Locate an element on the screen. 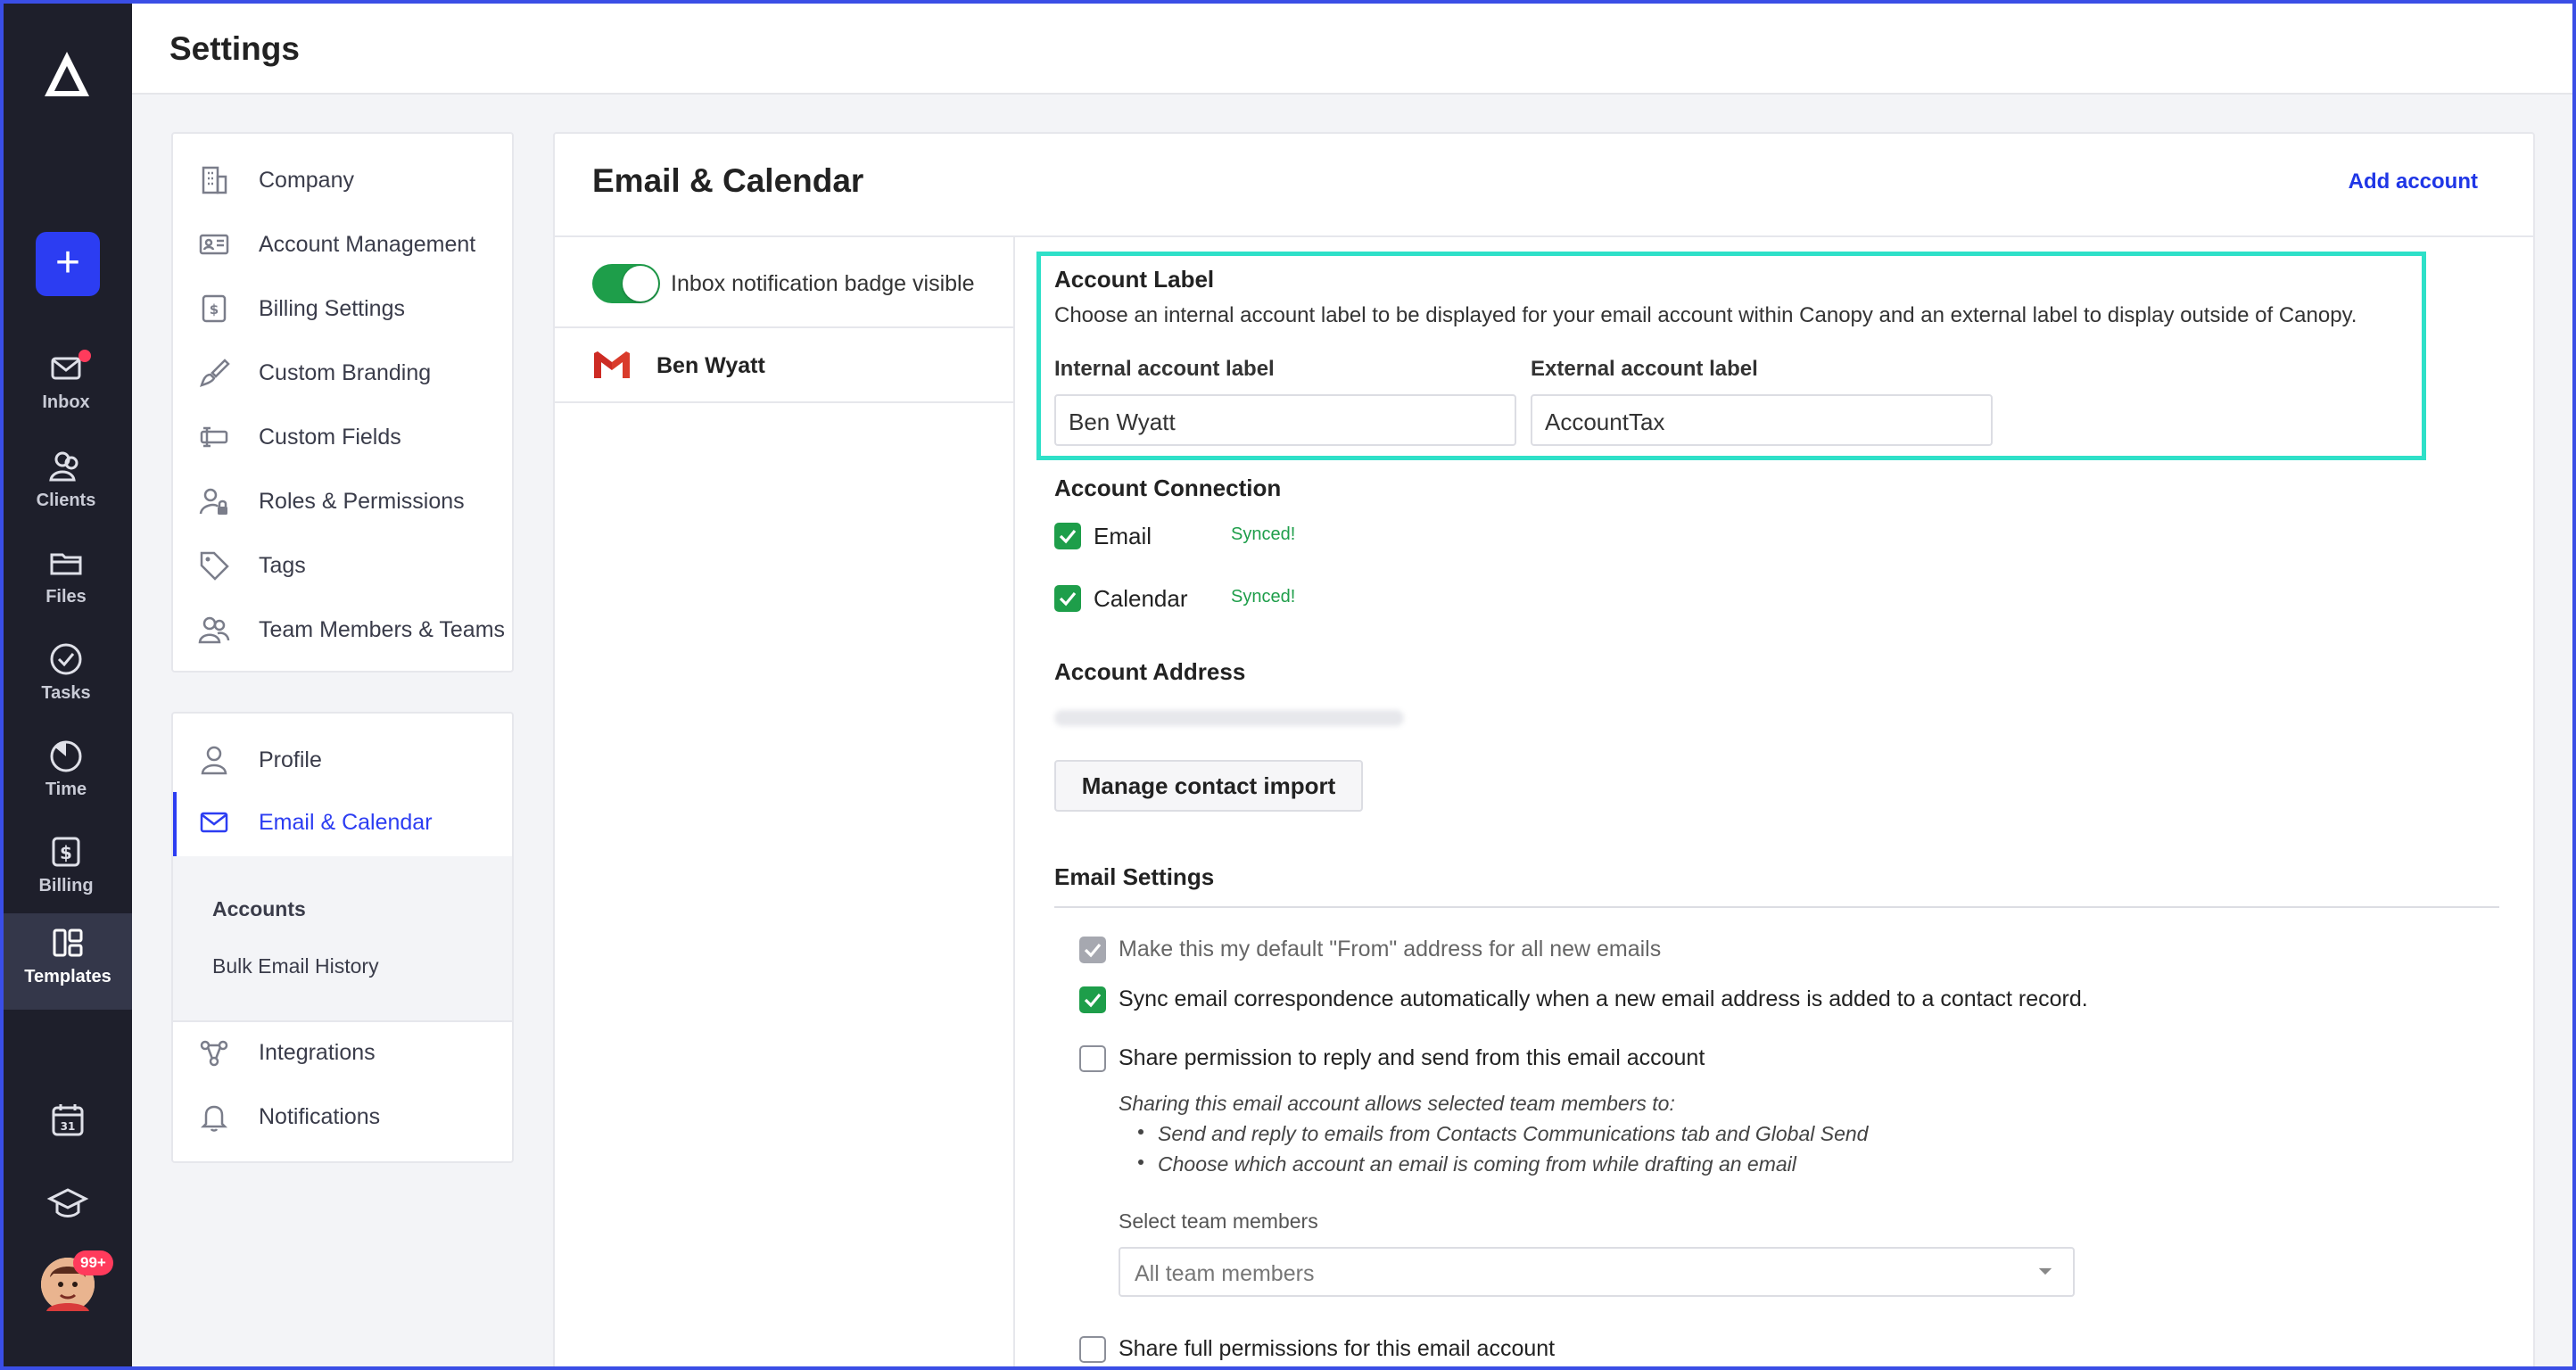 Image resolution: width=2576 pixels, height=1370 pixels. calendar-connection-label: Calendar is located at coordinates (1141, 599).